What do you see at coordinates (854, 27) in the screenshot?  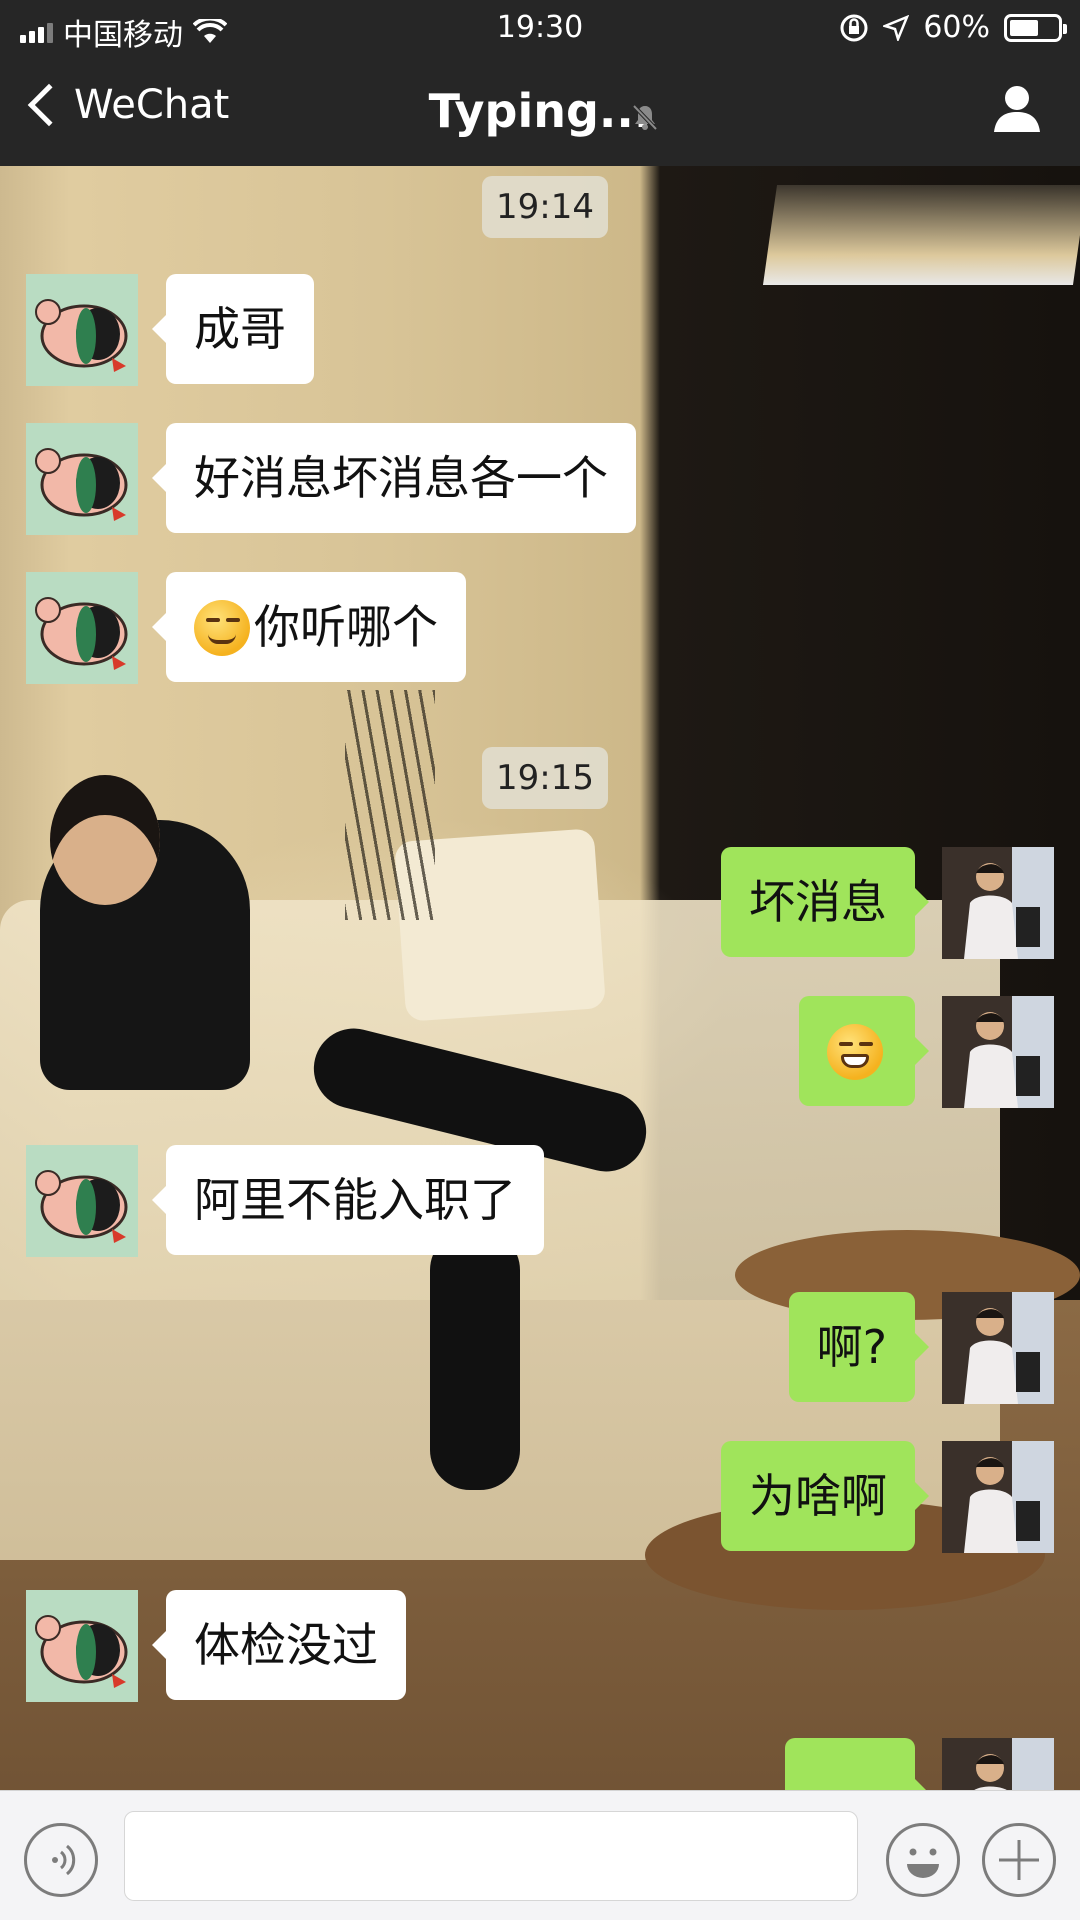 I see `rotation-lock-icon` at bounding box center [854, 27].